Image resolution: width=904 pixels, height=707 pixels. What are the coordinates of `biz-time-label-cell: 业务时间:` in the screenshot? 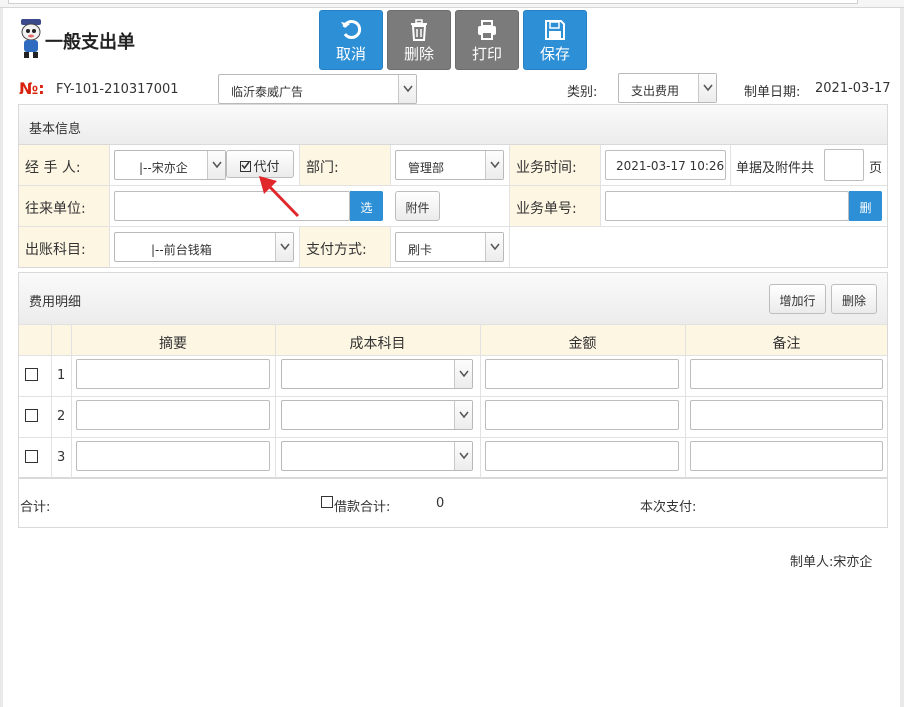 It's located at (555, 165).